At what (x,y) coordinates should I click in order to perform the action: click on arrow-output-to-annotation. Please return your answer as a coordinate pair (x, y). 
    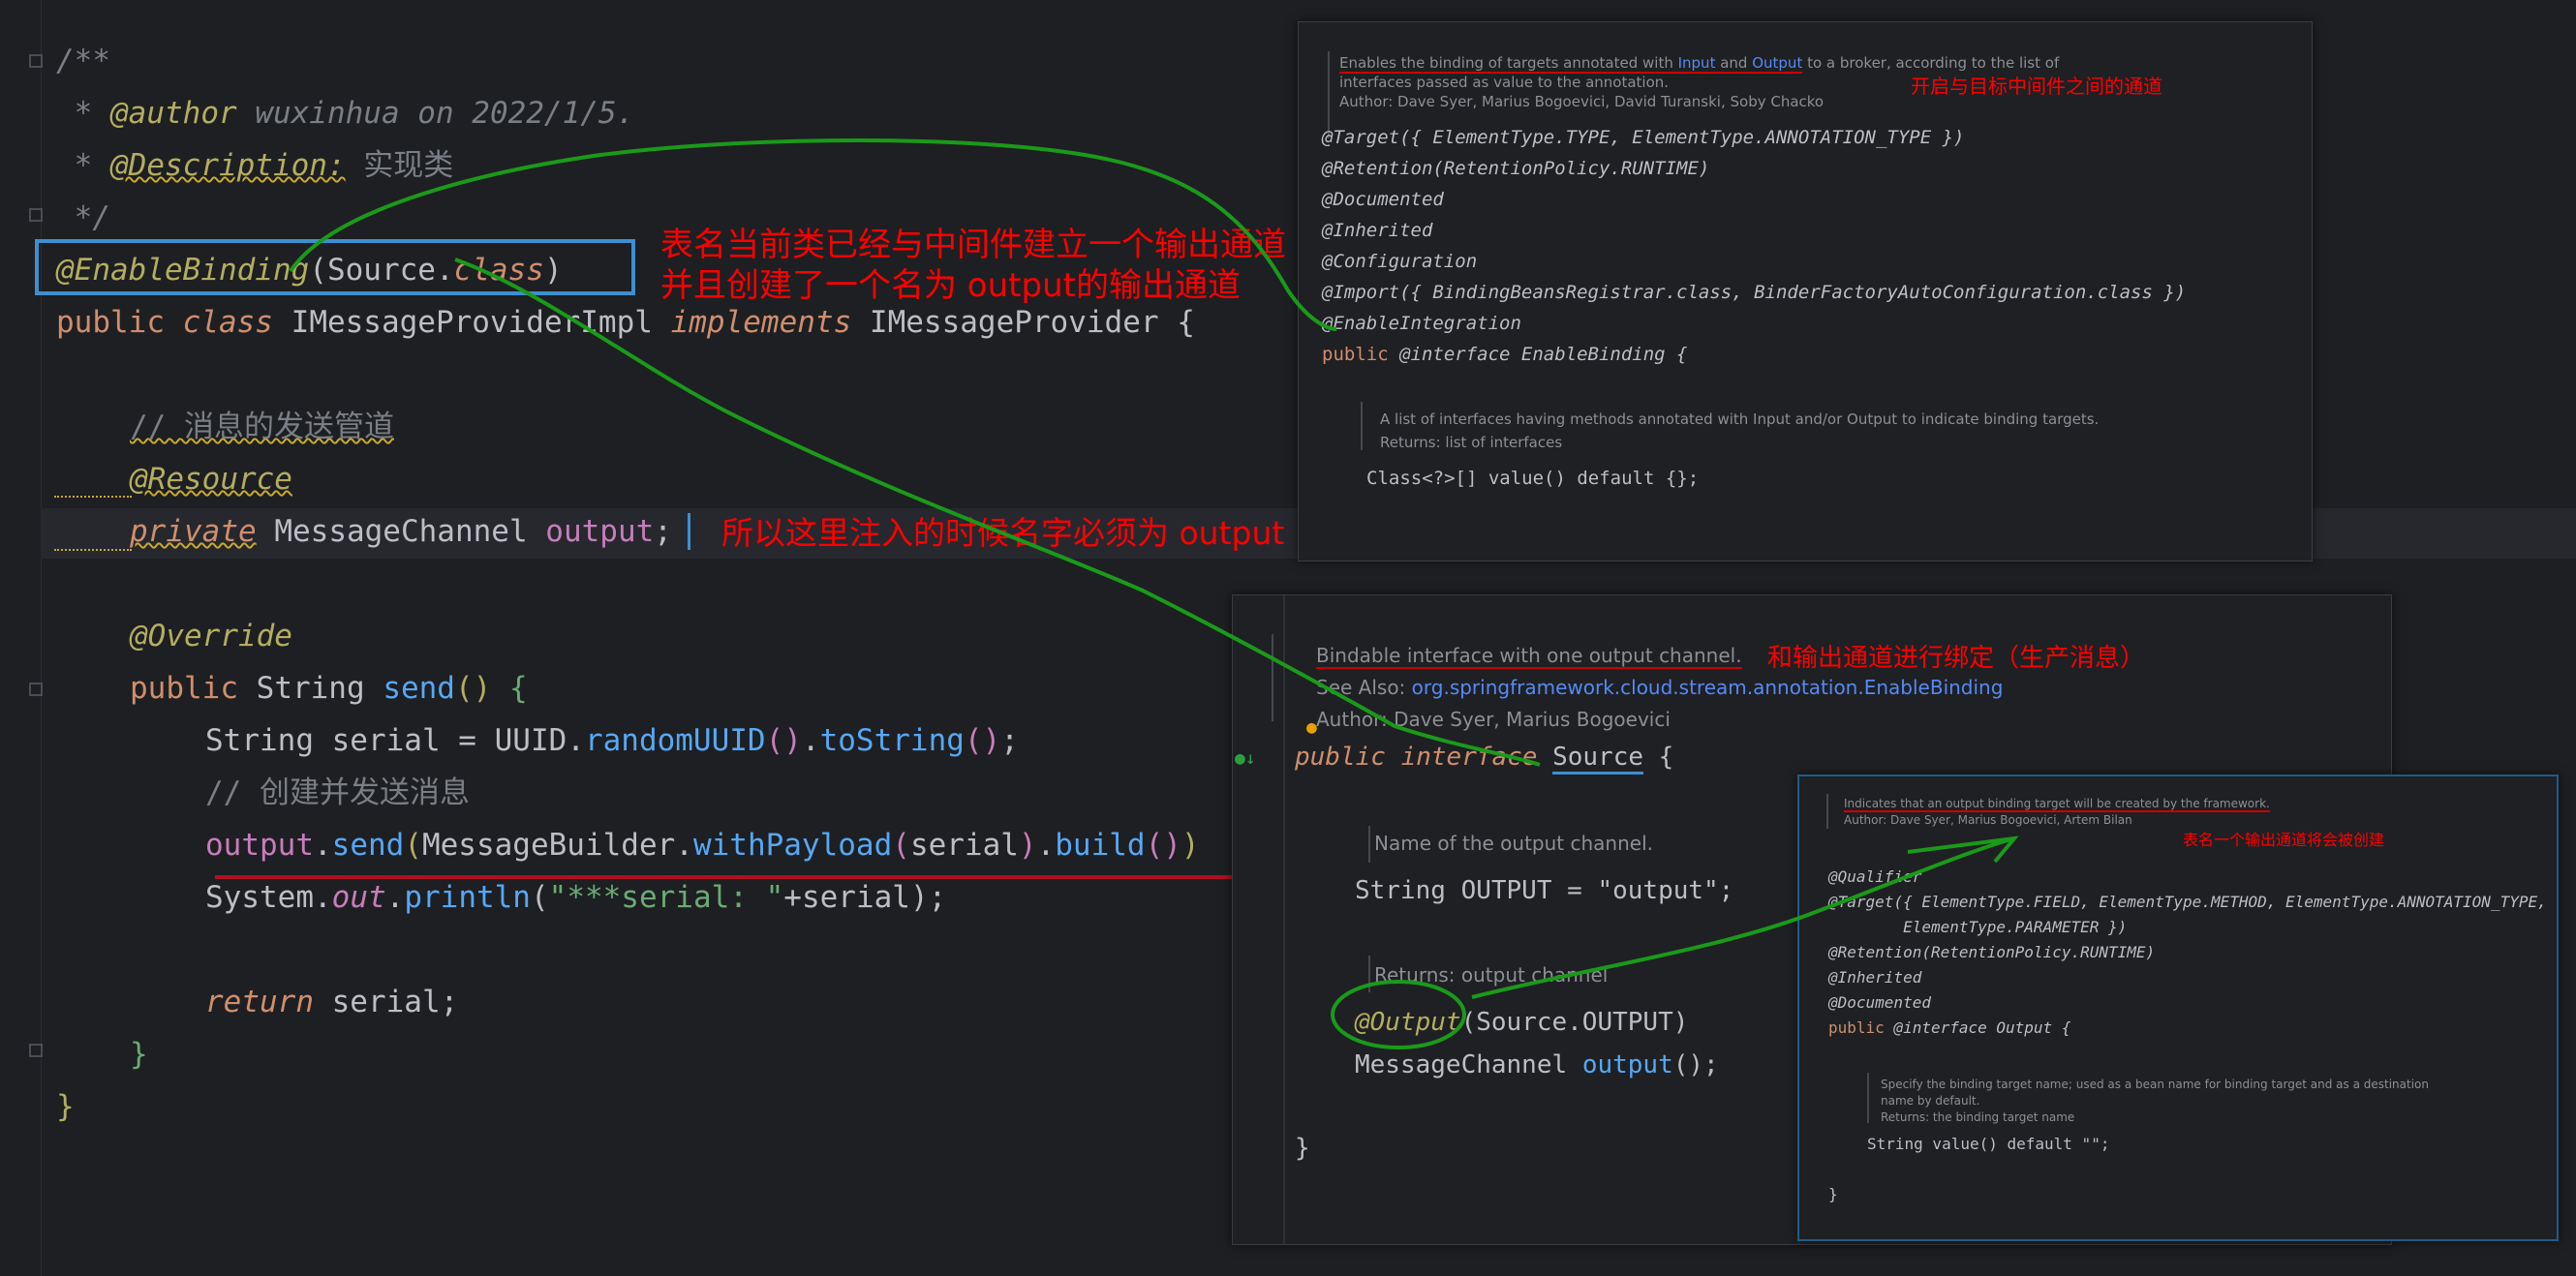
    Looking at the image, I should click on (1743, 917).